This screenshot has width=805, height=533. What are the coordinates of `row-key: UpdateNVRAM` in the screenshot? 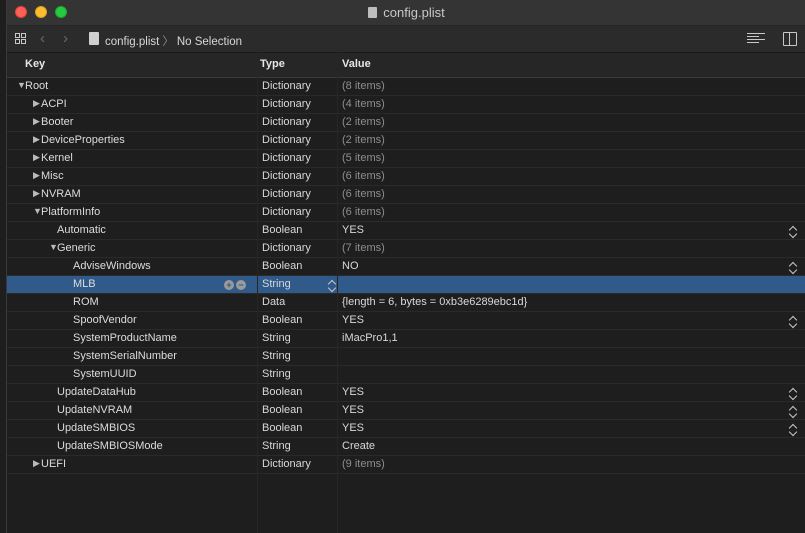 It's located at (94, 410).